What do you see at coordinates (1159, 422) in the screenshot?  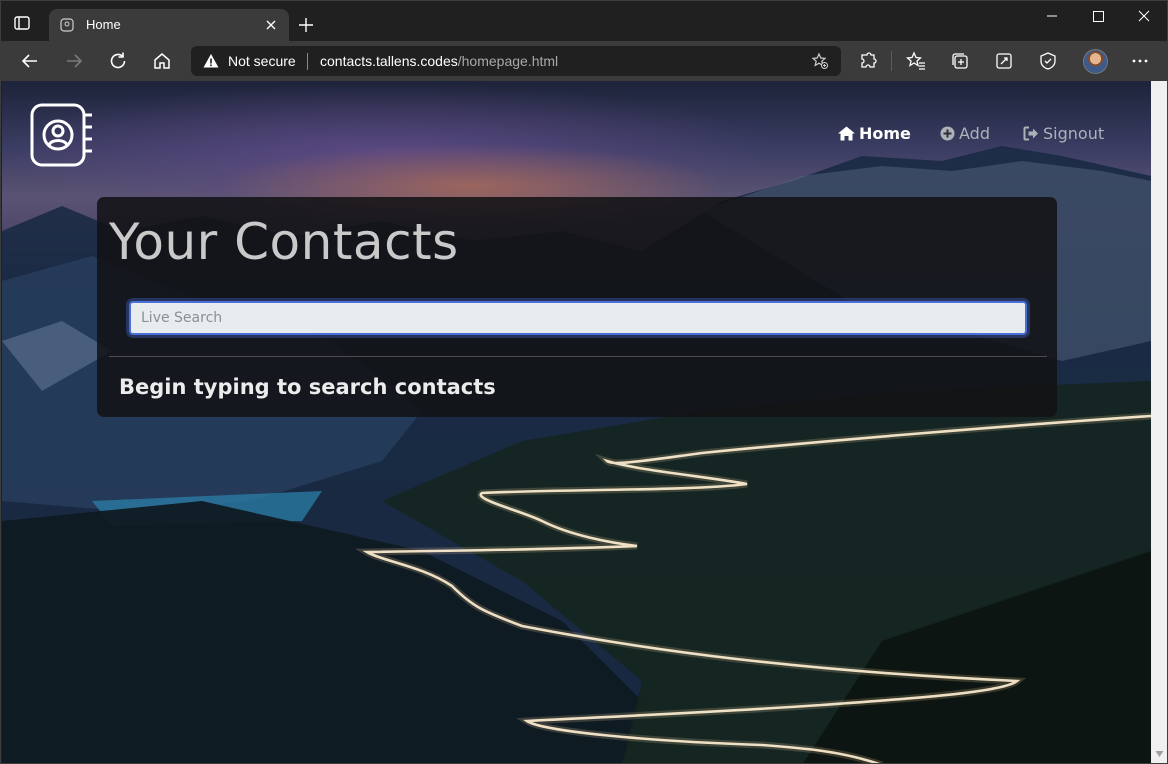 I see `page-scrollbar` at bounding box center [1159, 422].